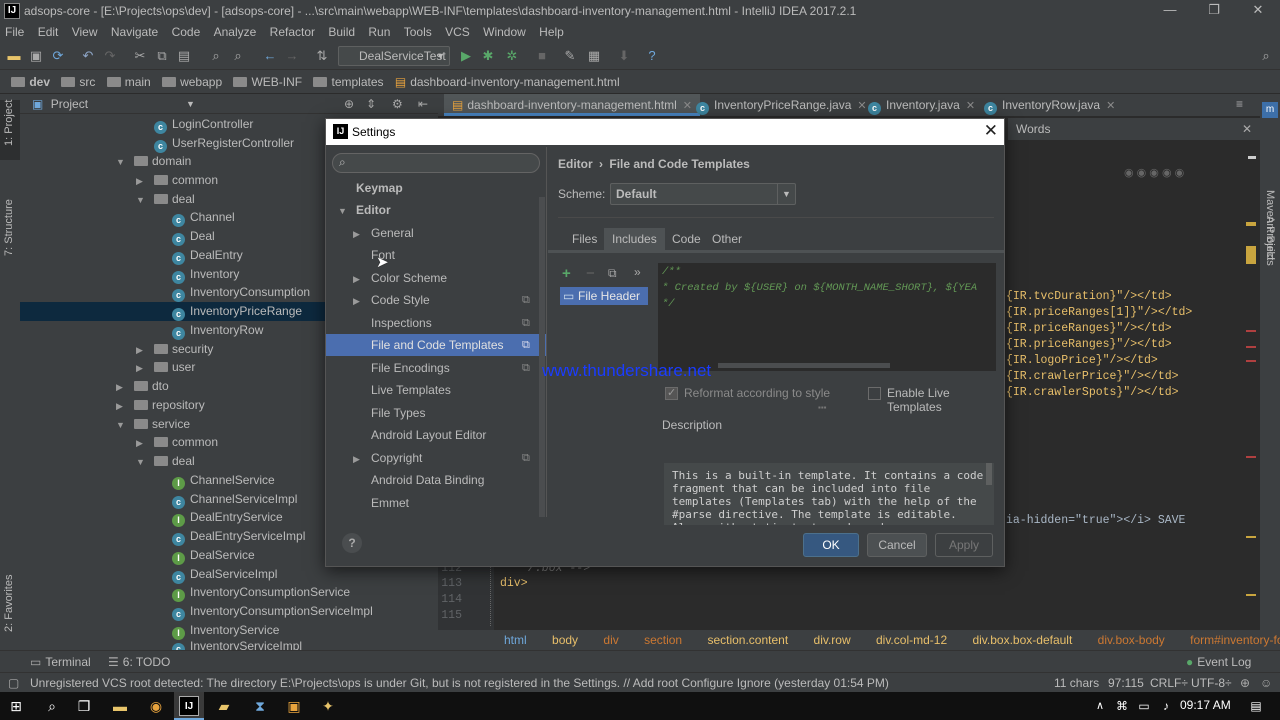 Image resolution: width=1280 pixels, height=720 pixels. What do you see at coordinates (436, 368) in the screenshot?
I see `nav-file-encodings: File Encodings ⧉` at bounding box center [436, 368].